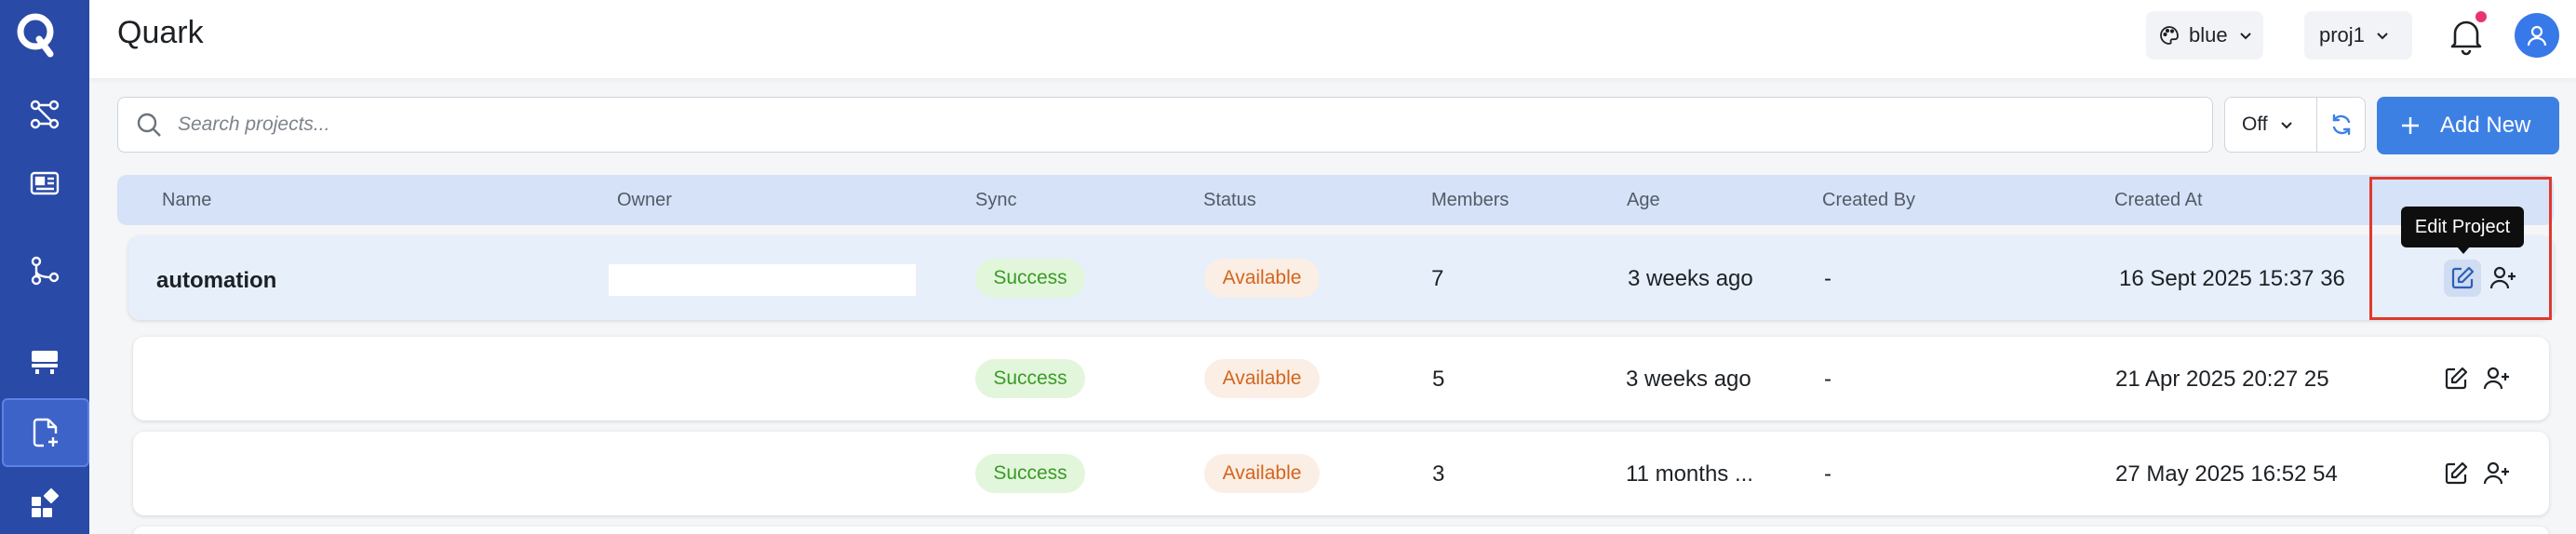 The image size is (2576, 534). Describe the element at coordinates (2463, 251) in the screenshot. I see `tooltip-arrow` at that location.